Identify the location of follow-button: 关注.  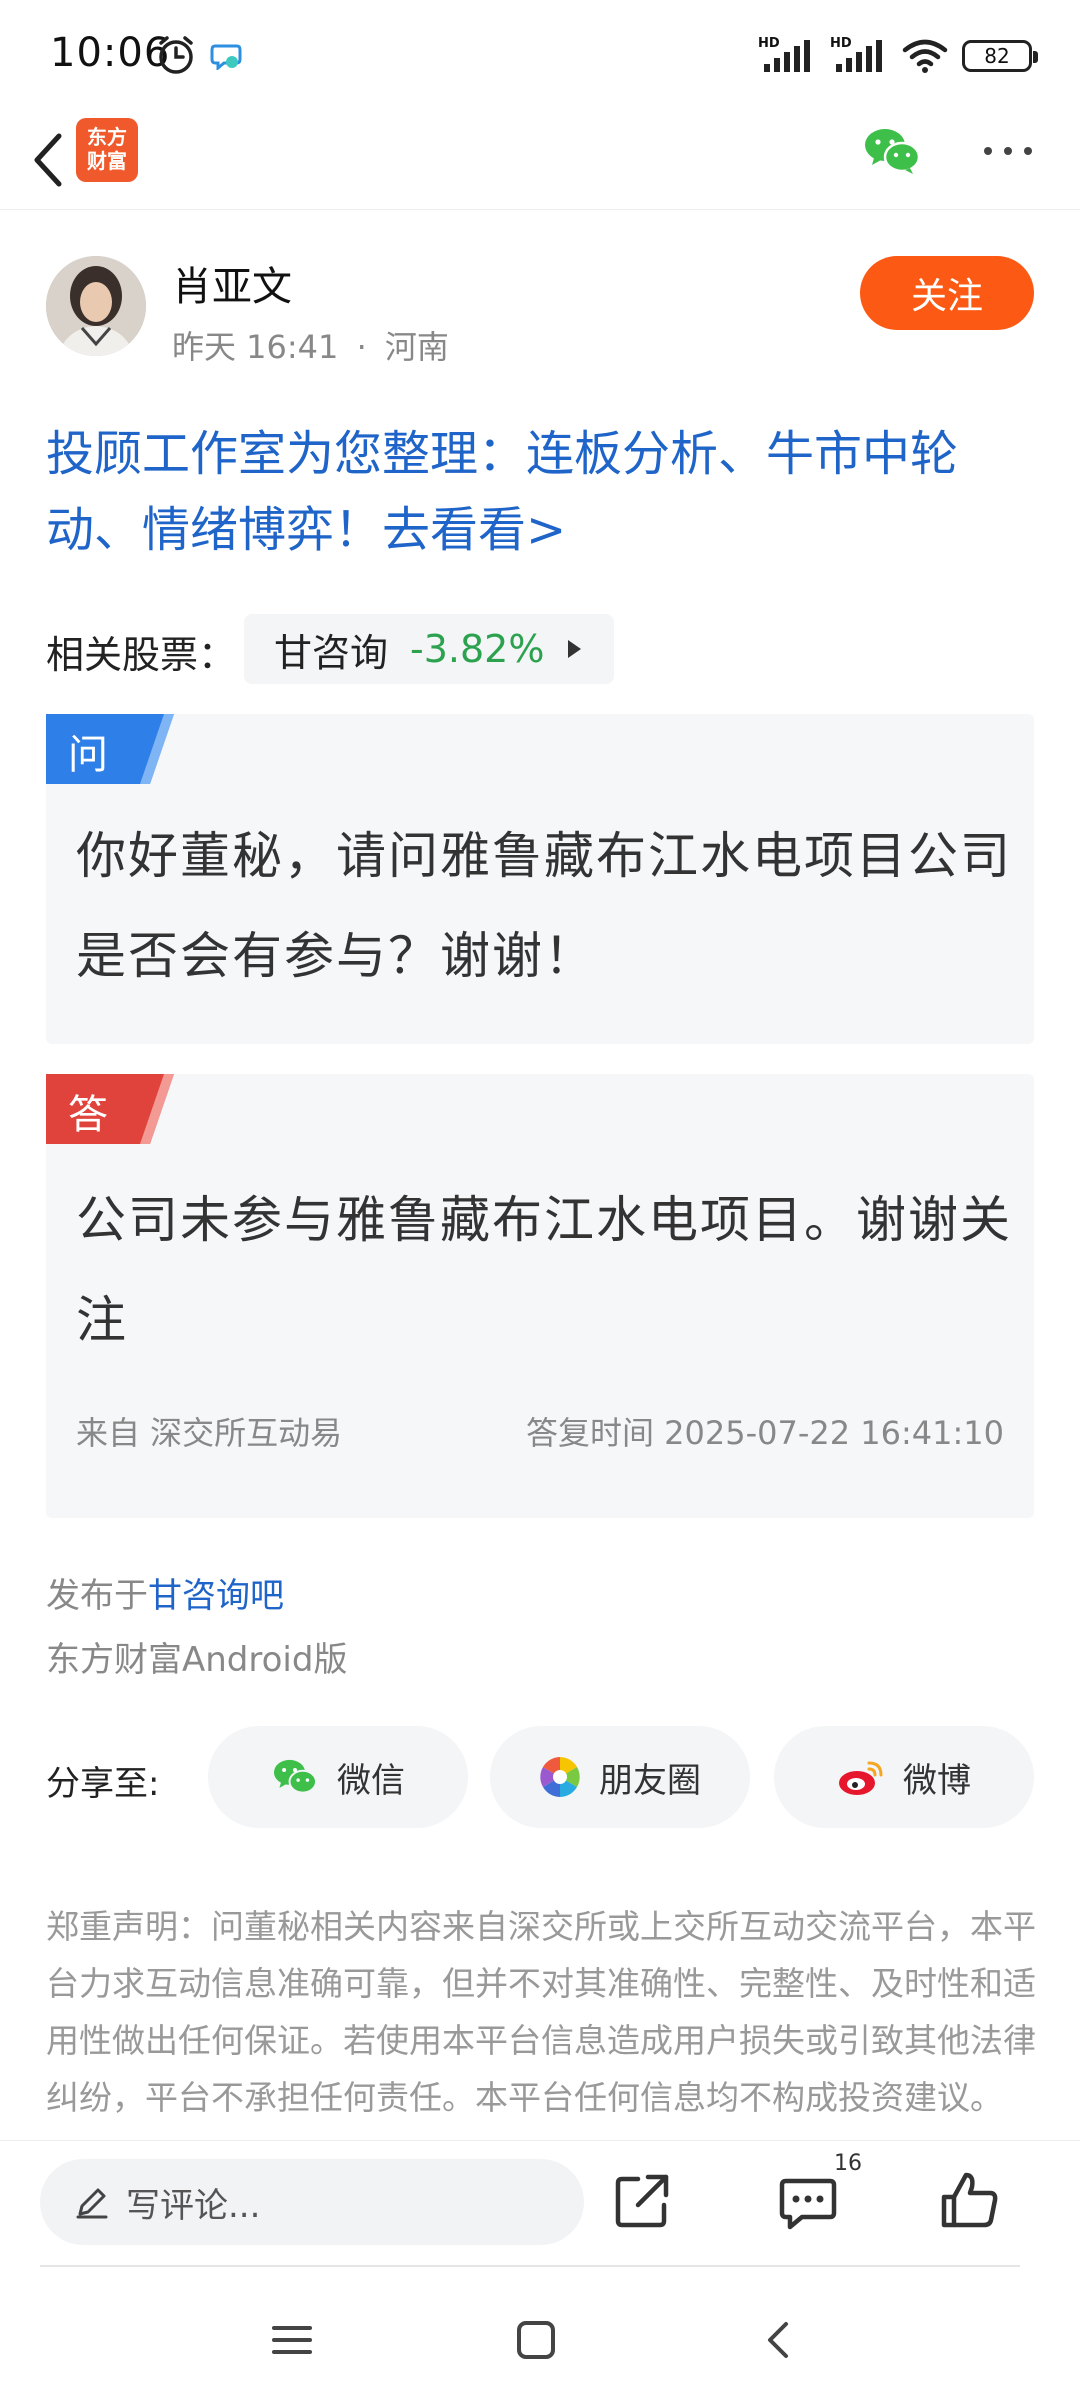
(947, 293).